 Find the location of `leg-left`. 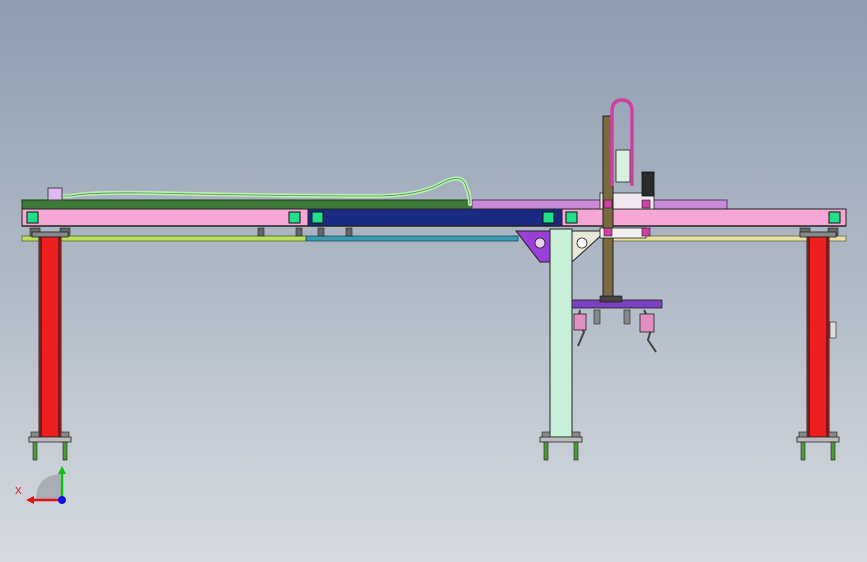

leg-left is located at coordinates (50, 337).